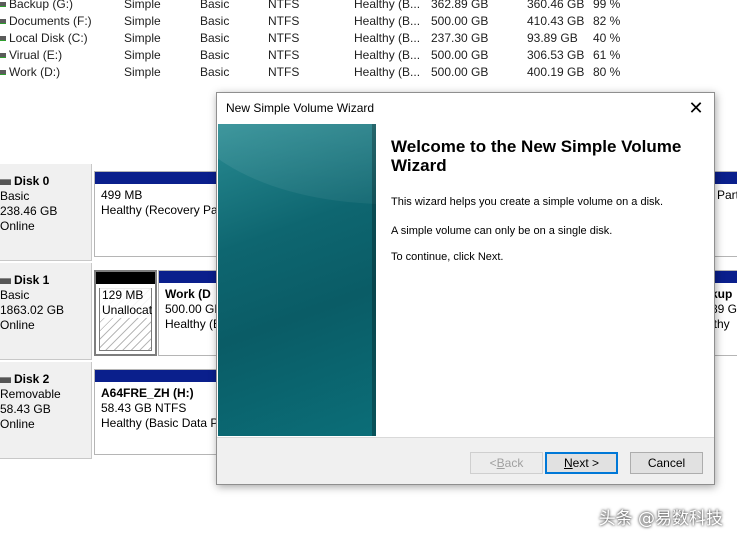 The width and height of the screenshot is (737, 541). I want to click on volume-name: Virual (E:), so click(36, 55).